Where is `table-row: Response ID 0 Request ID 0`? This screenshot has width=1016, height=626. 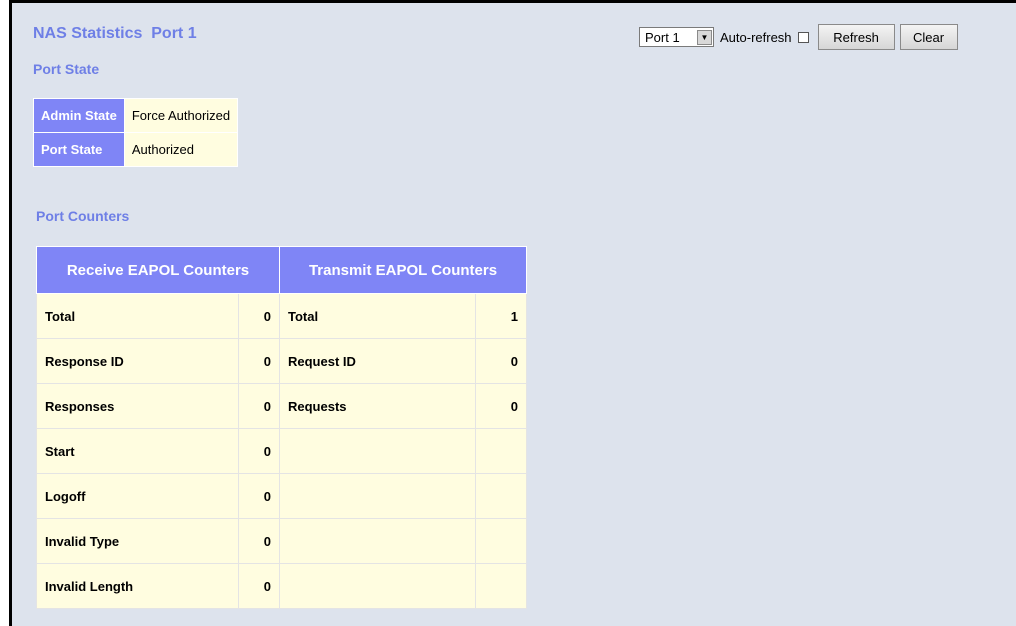
table-row: Response ID 0 Request ID 0 is located at coordinates (282, 361).